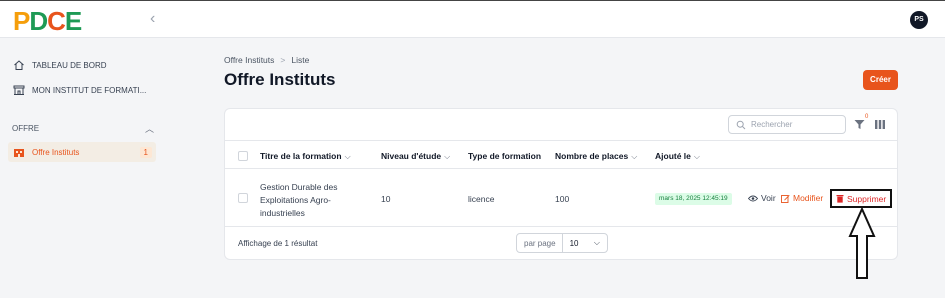 The image size is (945, 298). What do you see at coordinates (295, 200) in the screenshot?
I see `cell-title-line: Exploitations Agro-` at bounding box center [295, 200].